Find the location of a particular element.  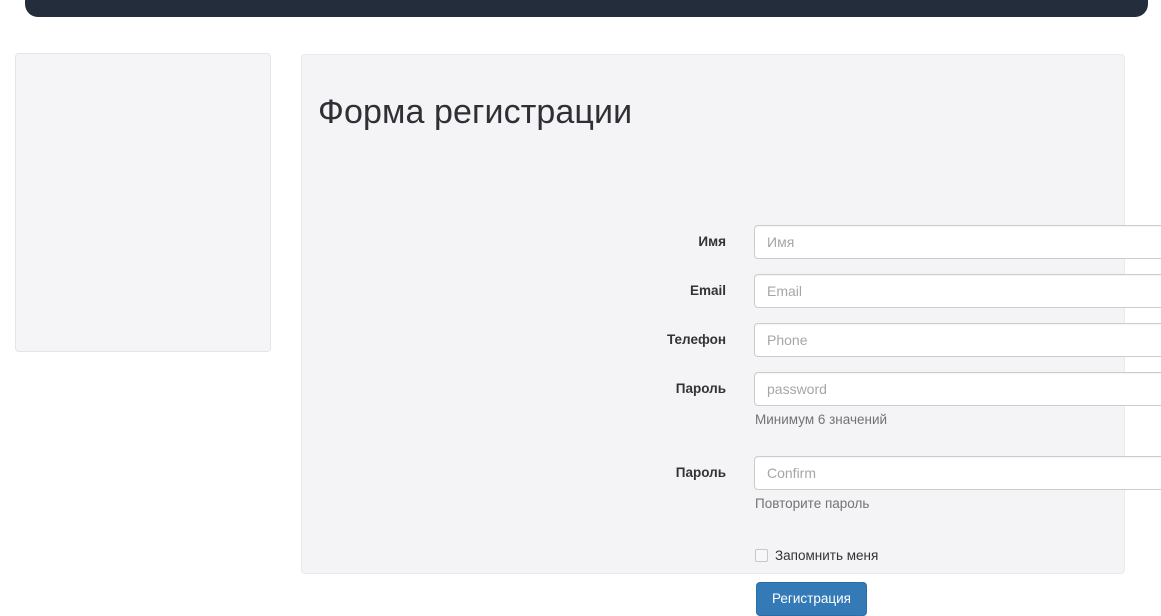

help-text-password-confirm: Повторите пароль is located at coordinates (812, 503).